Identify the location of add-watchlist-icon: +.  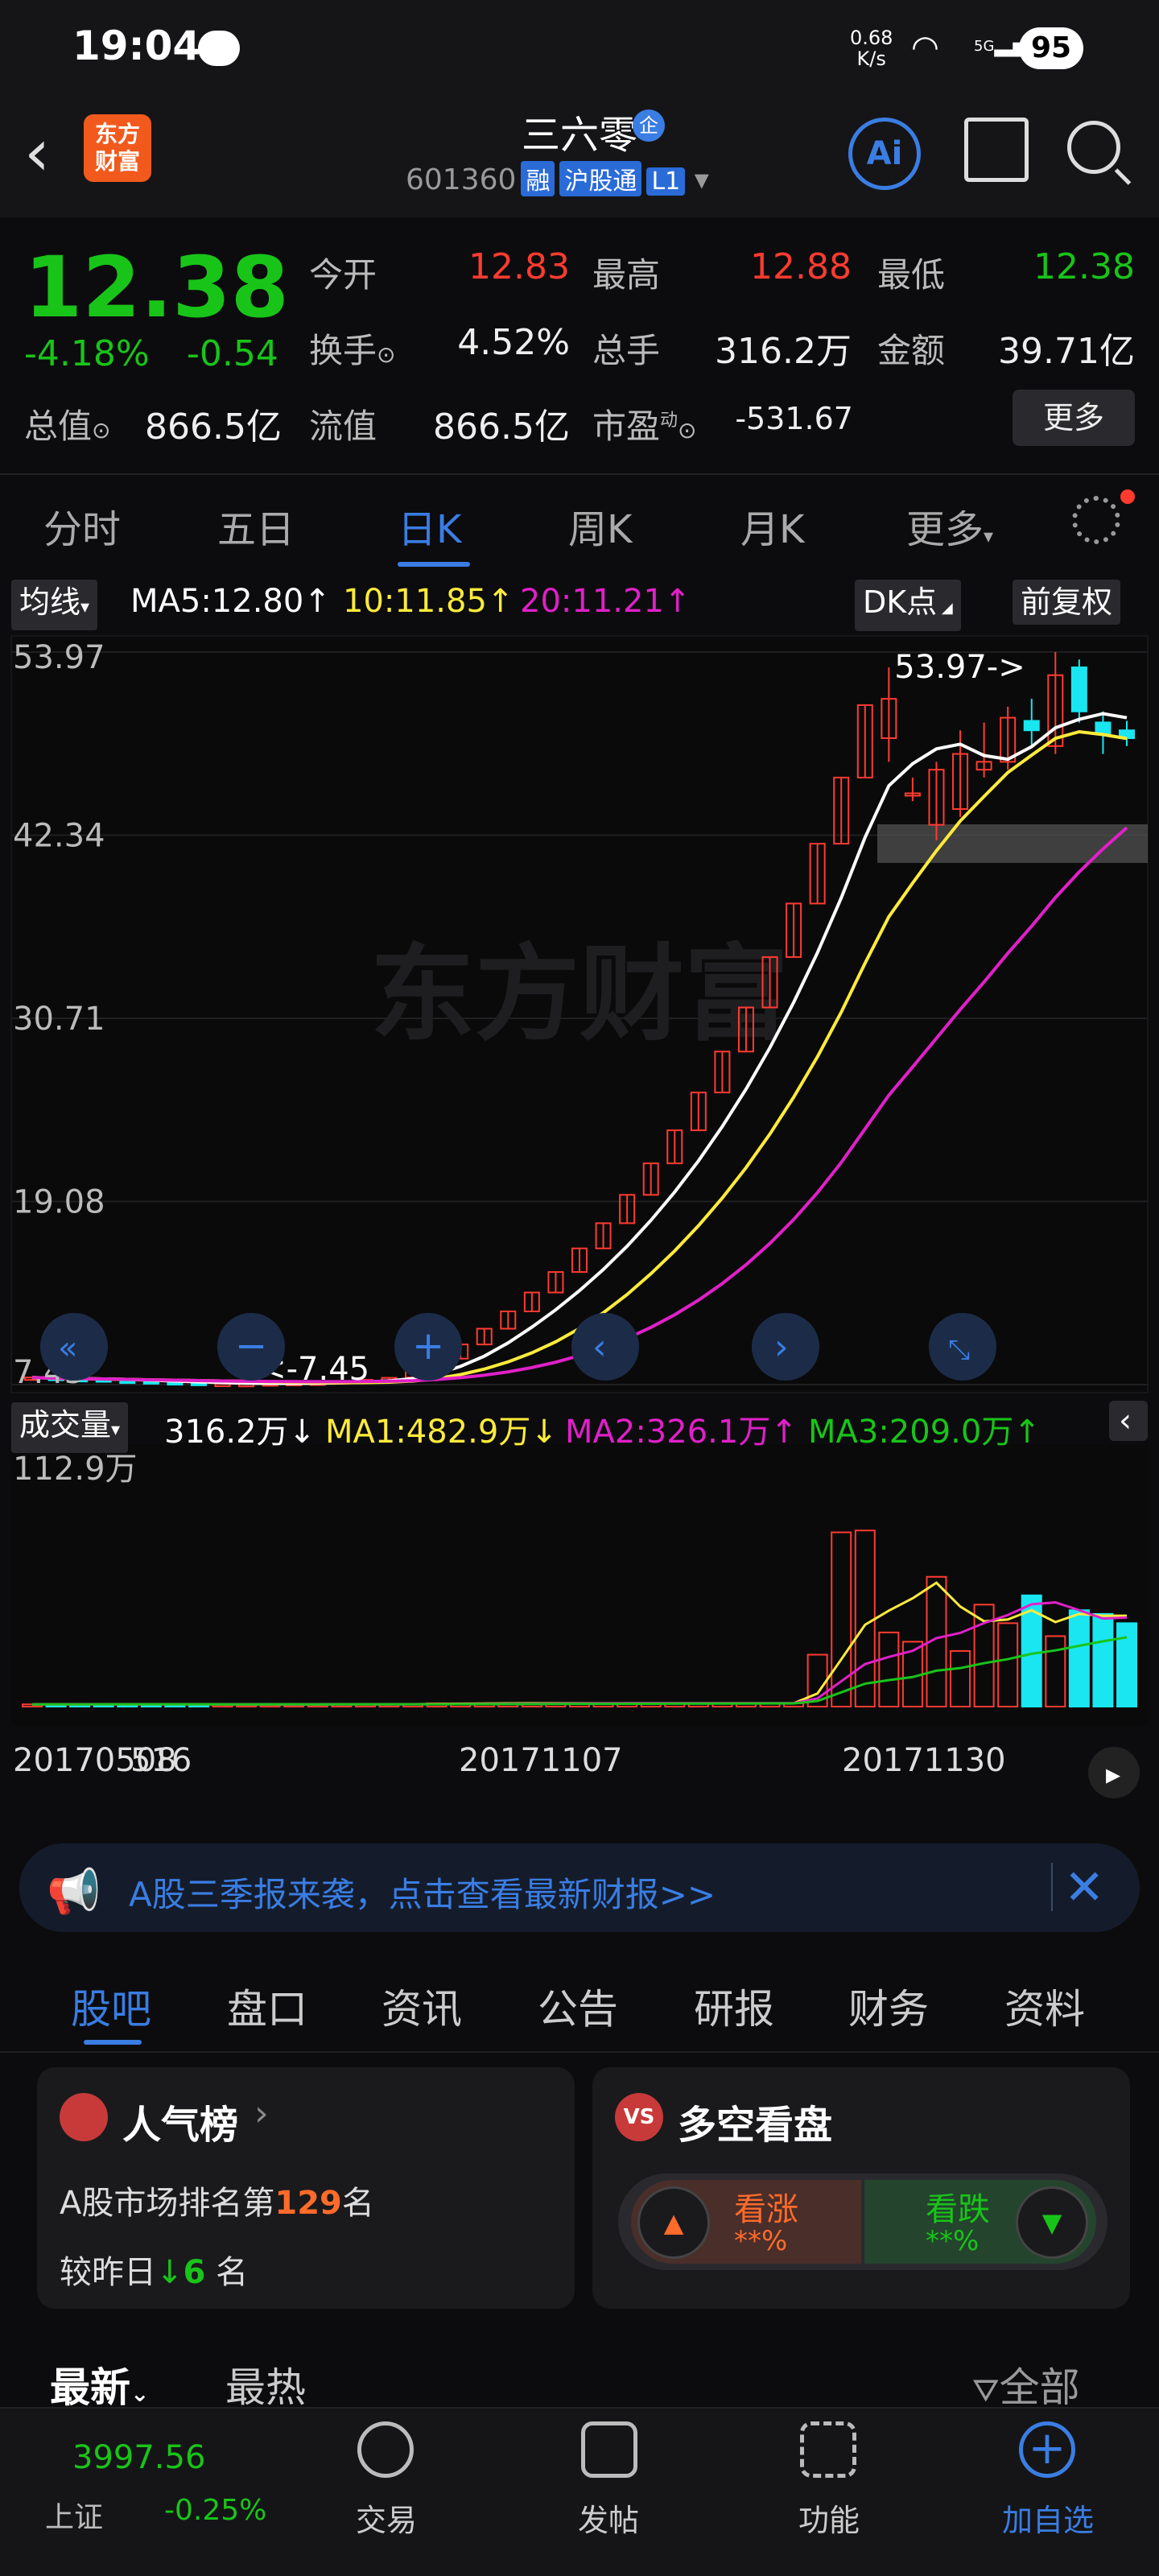
(1047, 2449).